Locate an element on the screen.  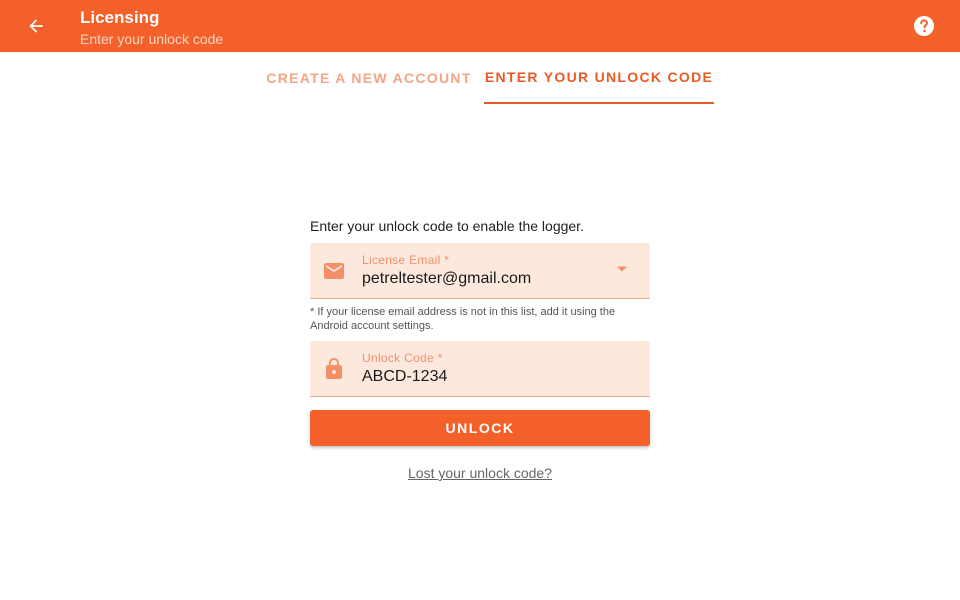
back-button is located at coordinates (36, 26).